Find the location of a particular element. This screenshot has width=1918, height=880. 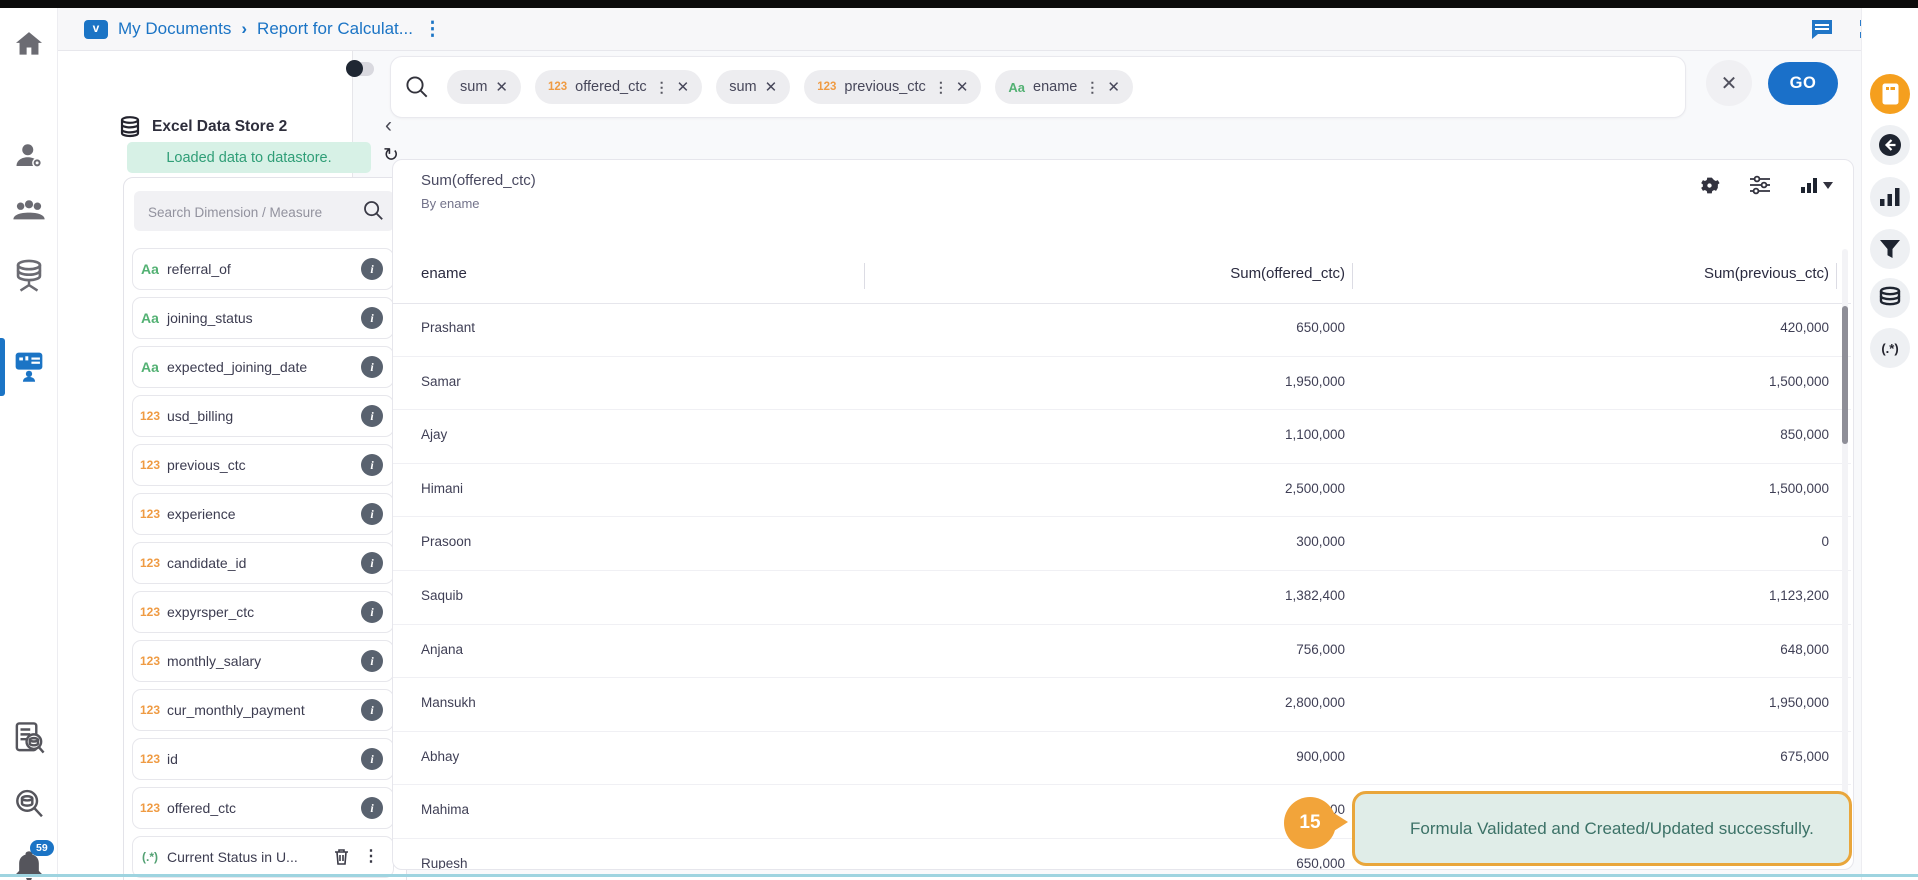

display-settings-icon is located at coordinates (1760, 185).